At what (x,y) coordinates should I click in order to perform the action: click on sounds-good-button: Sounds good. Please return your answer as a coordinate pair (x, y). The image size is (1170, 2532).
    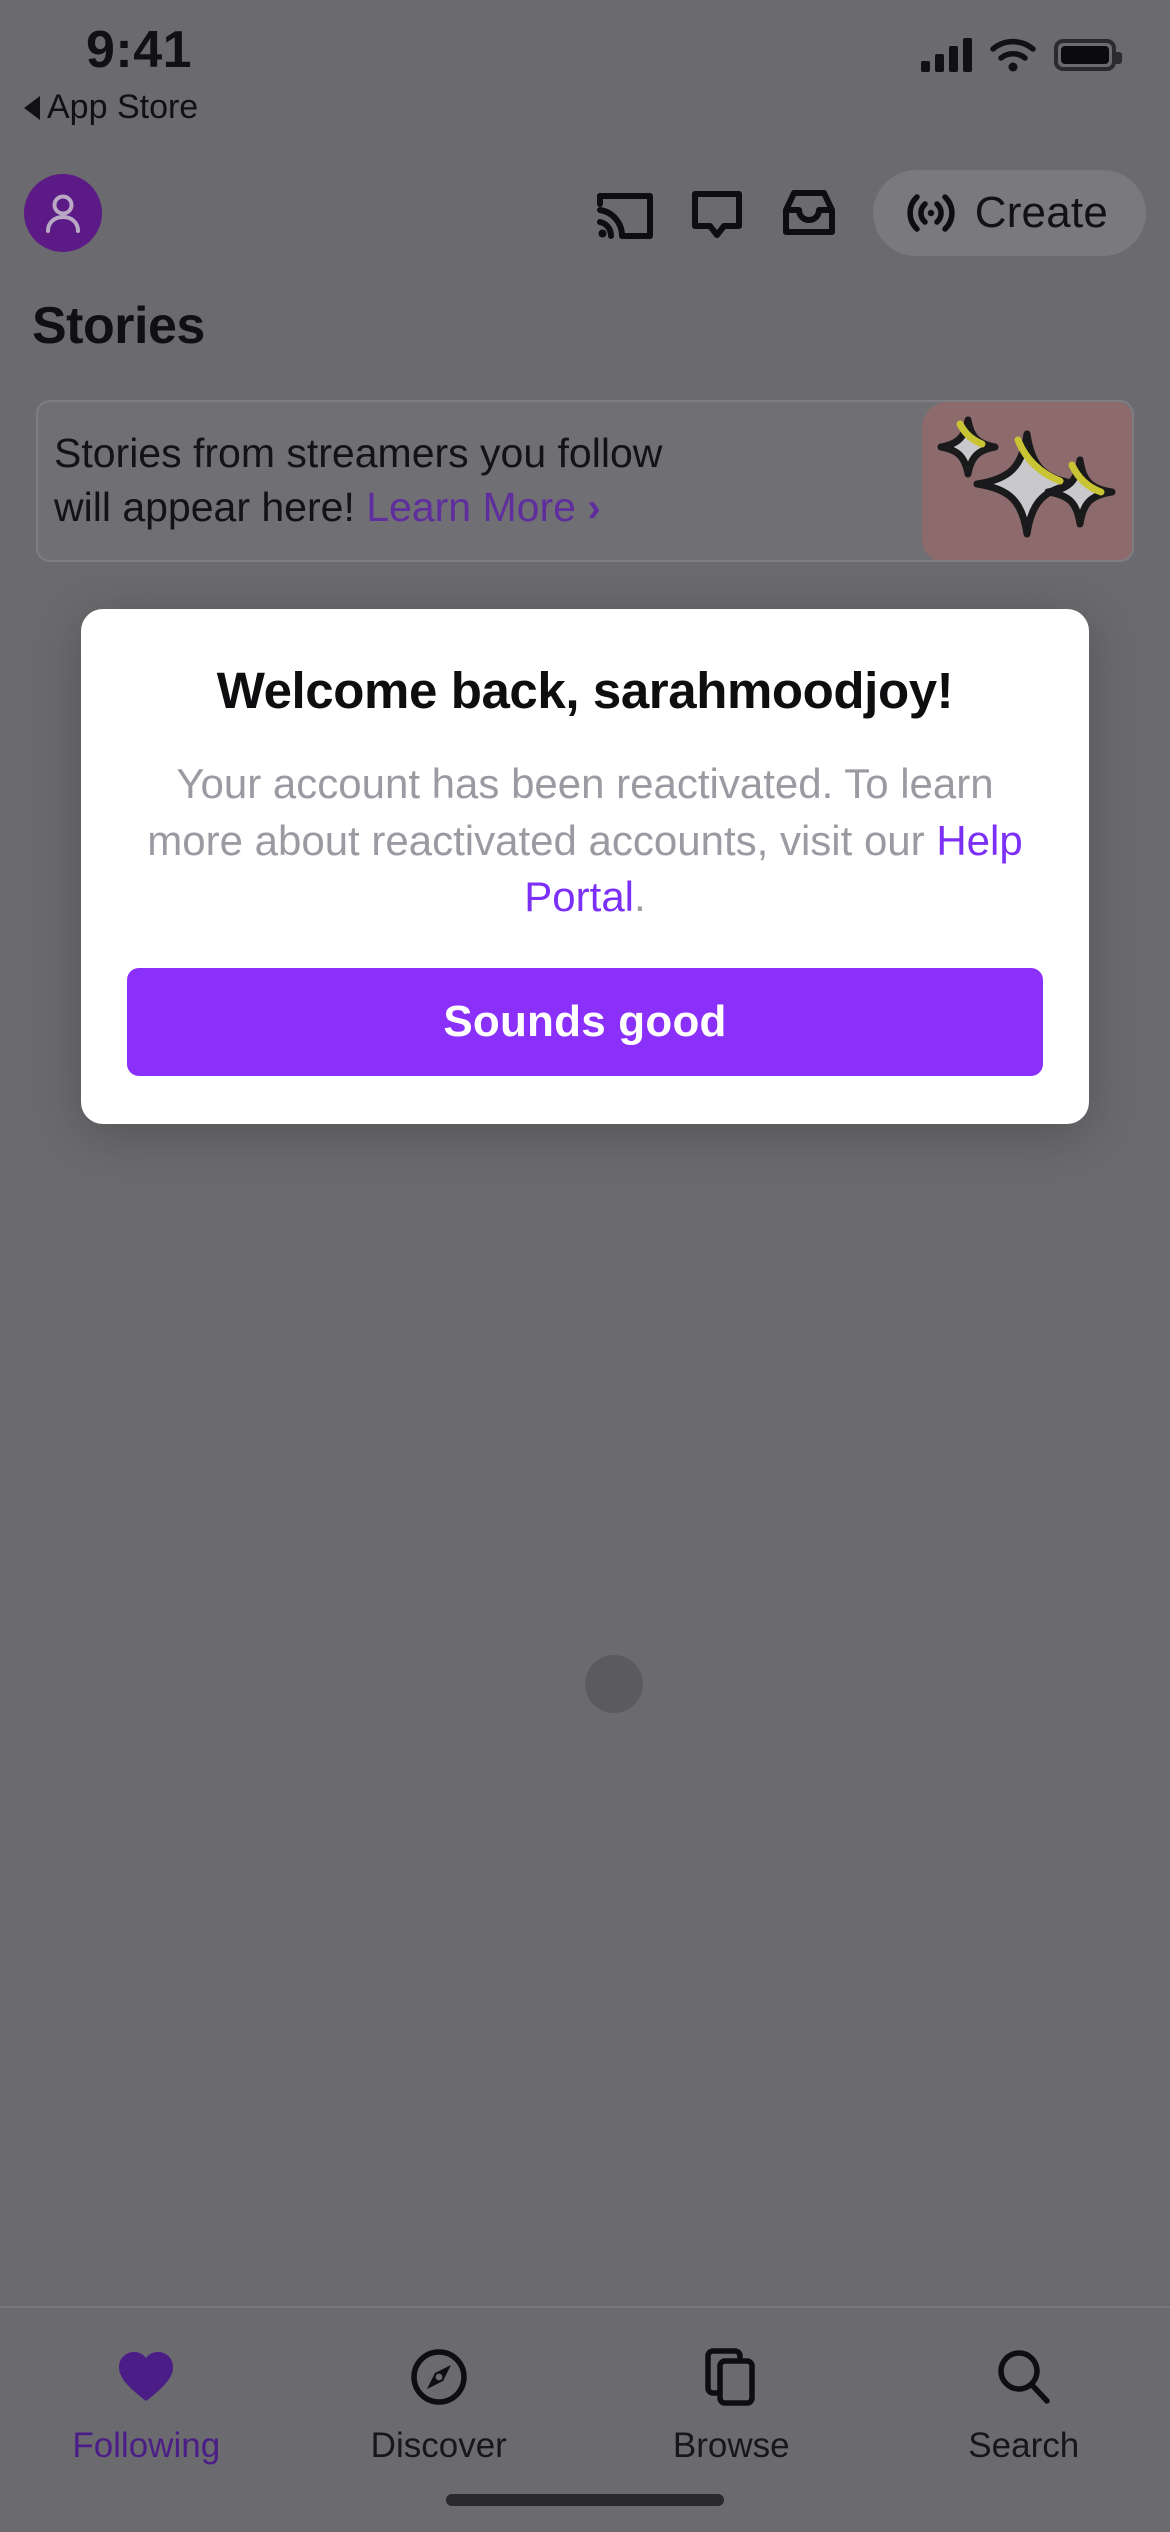
    Looking at the image, I should click on (585, 1022).